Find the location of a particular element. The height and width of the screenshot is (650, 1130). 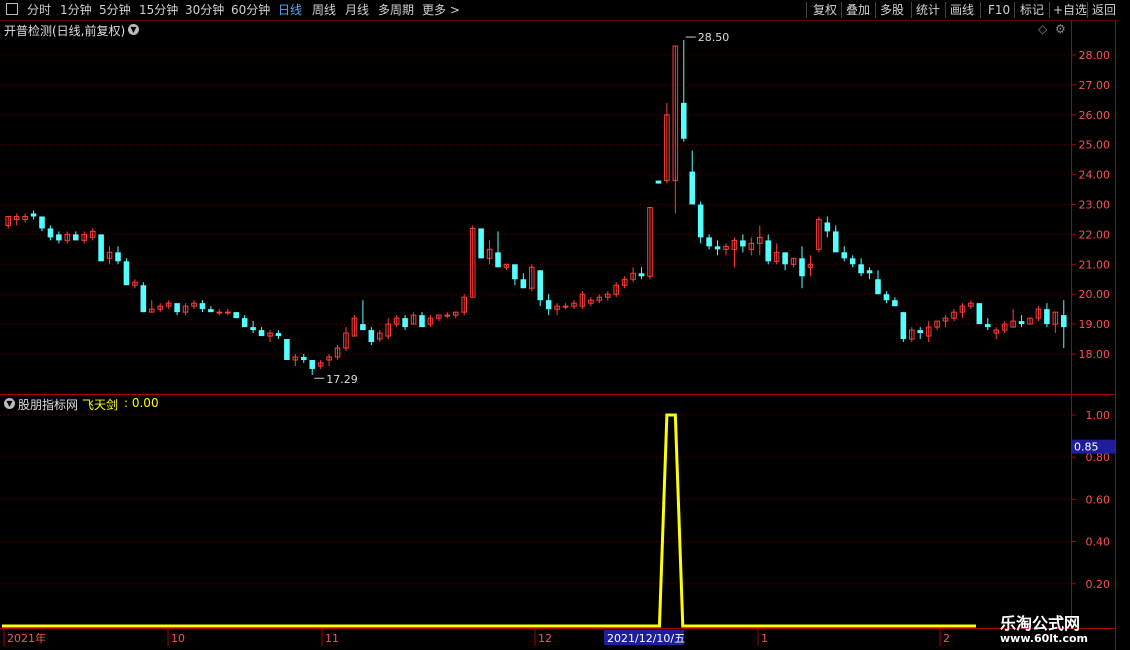

y-tick-label: 28.00 is located at coordinates (1095, 55).